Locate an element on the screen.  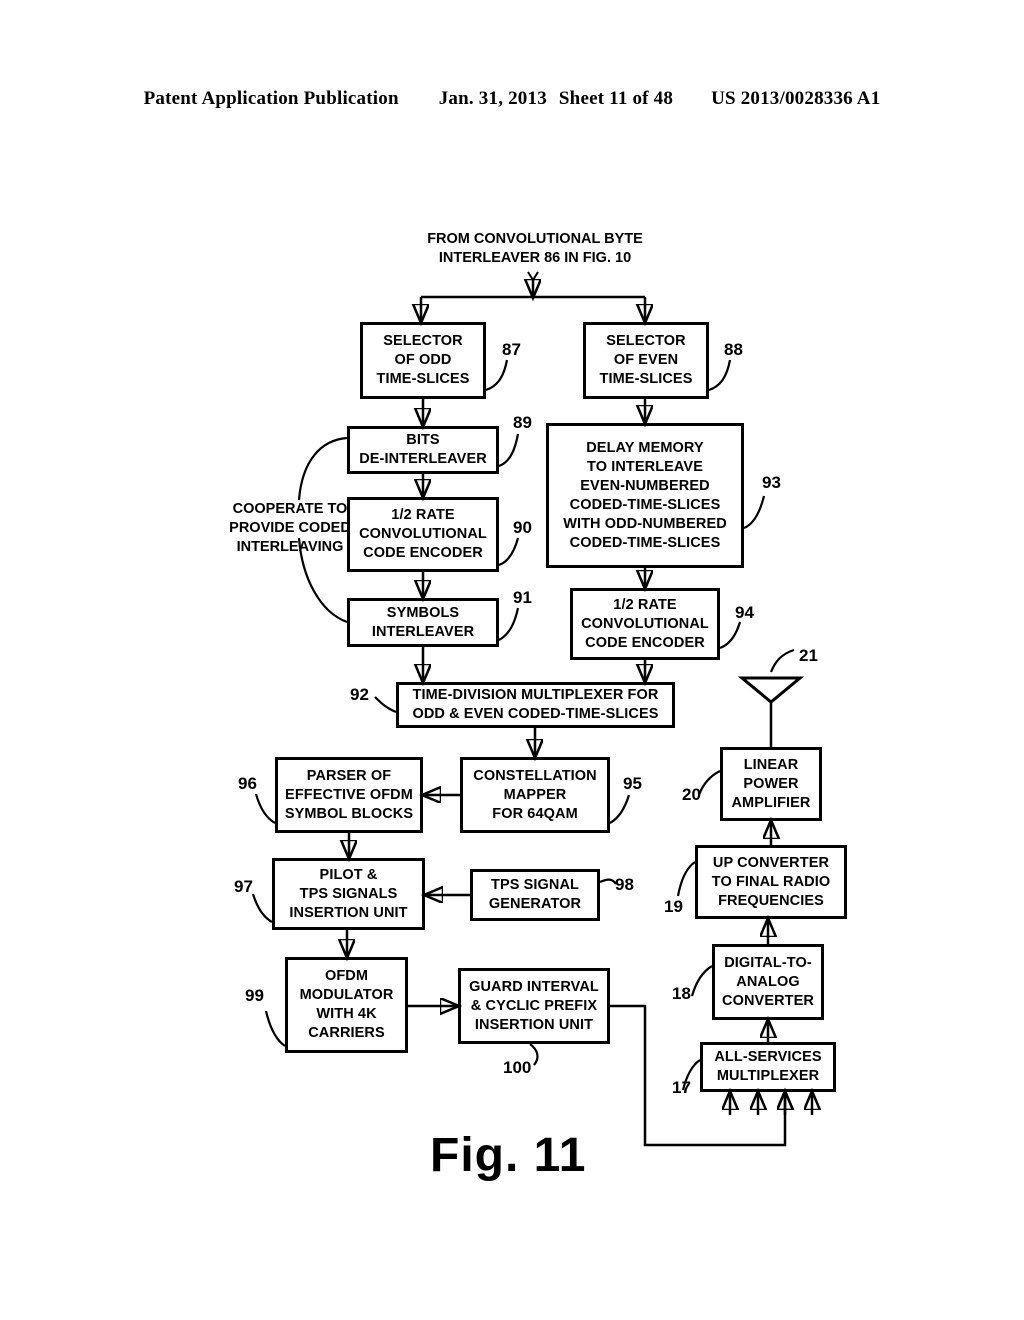
refnum-92: 92 is located at coordinates (359, 694).